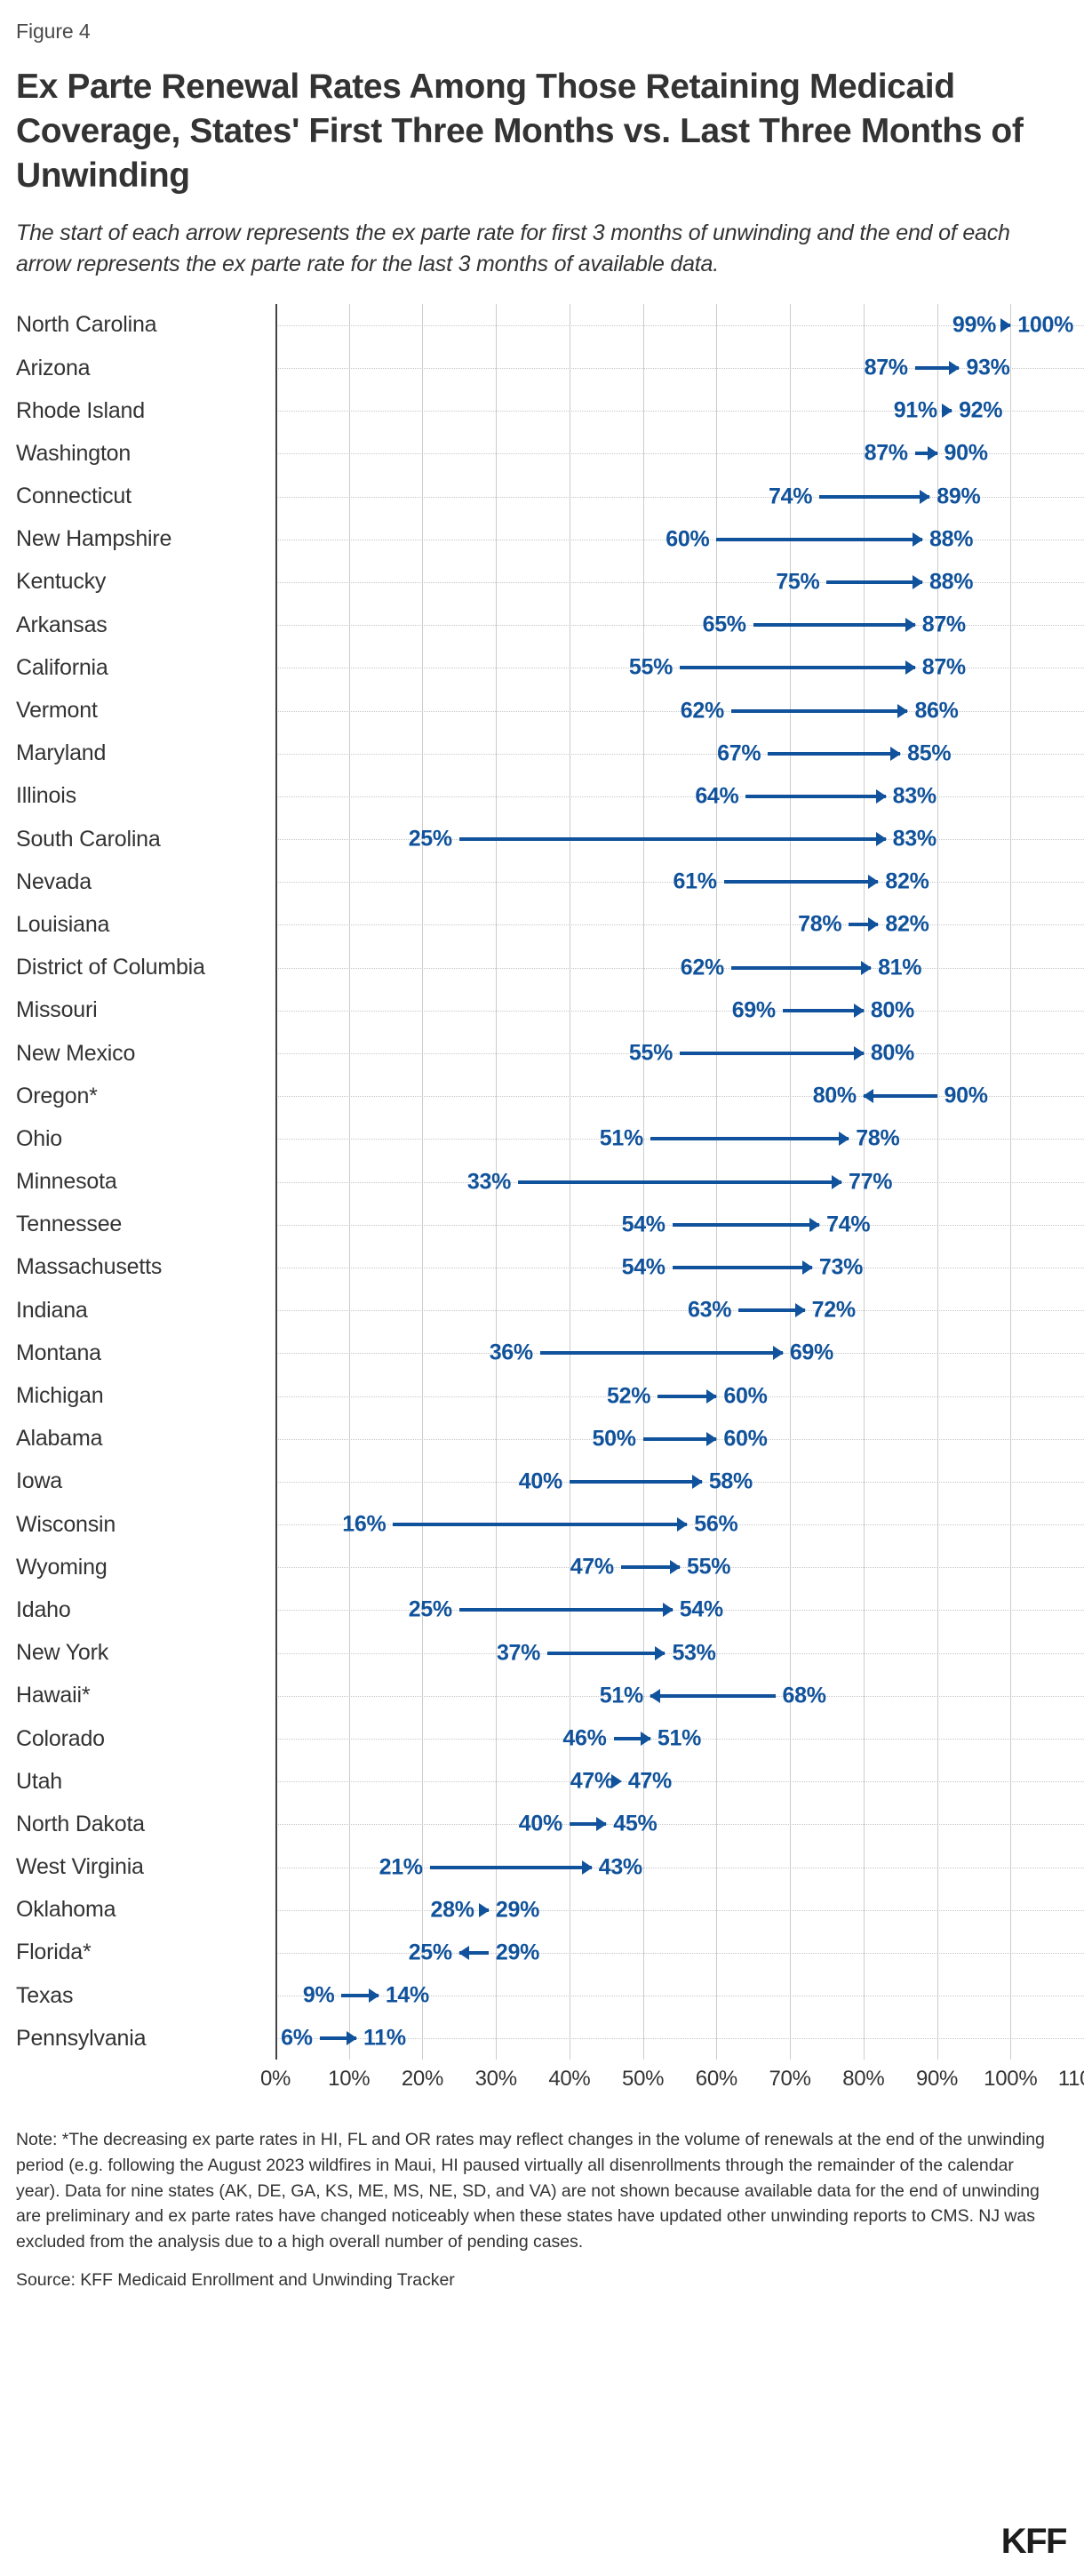 The height and width of the screenshot is (2576, 1084). I want to click on end-value-label: 43%, so click(620, 1867).